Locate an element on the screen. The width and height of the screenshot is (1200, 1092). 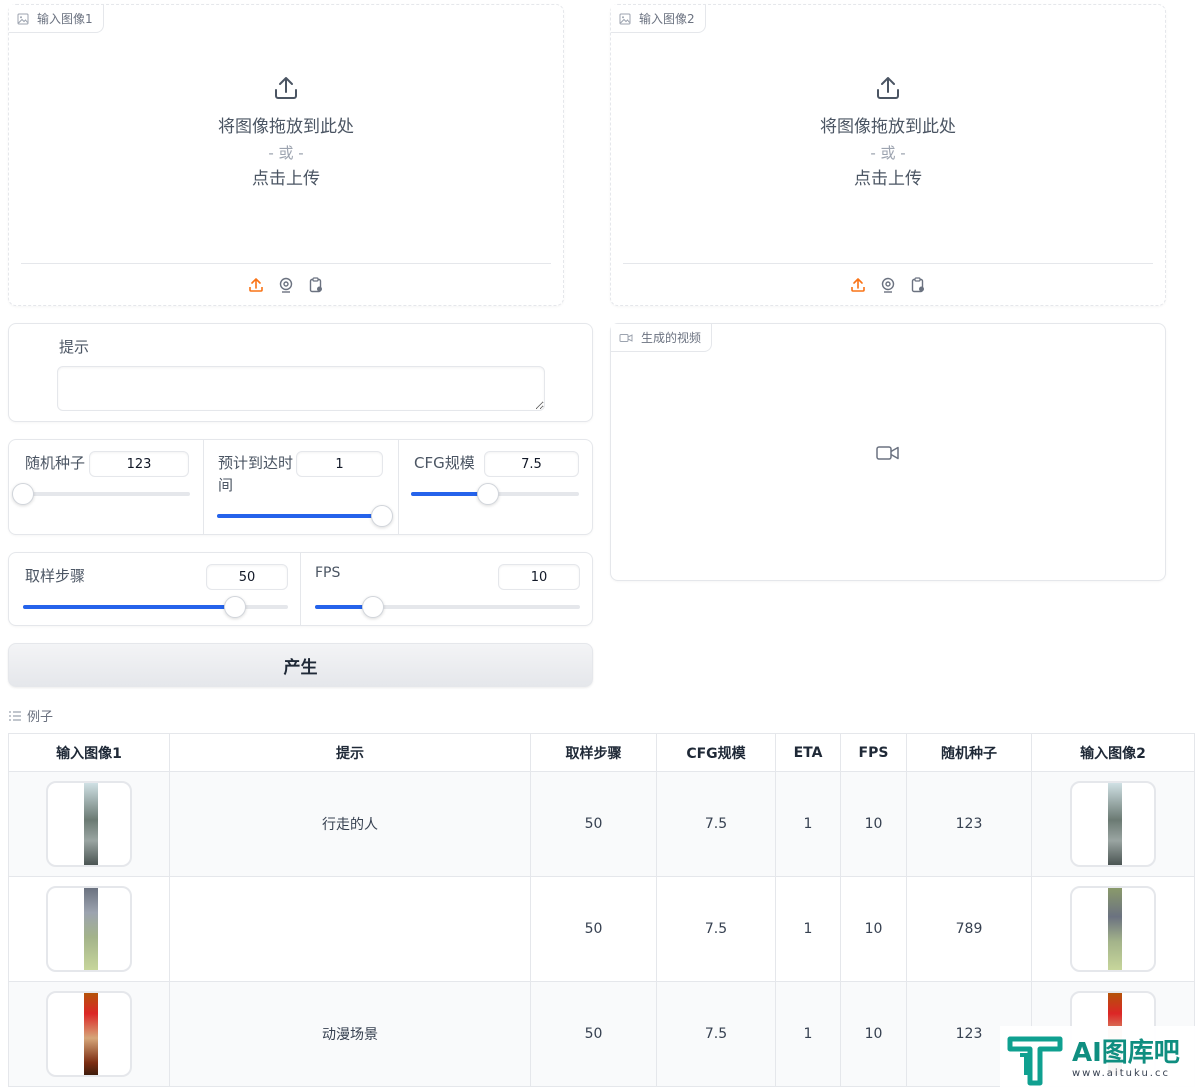
seed-number-input: 123 is located at coordinates (139, 464).